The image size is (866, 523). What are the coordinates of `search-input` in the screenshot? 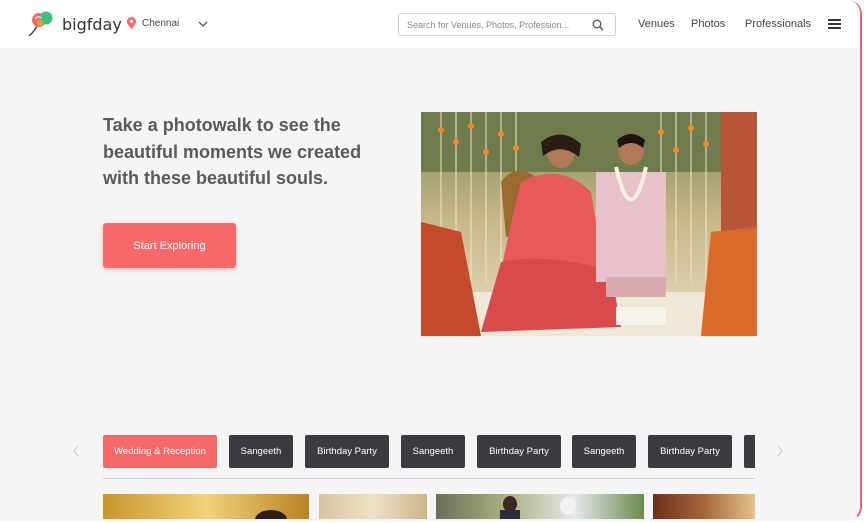 It's located at (497, 24).